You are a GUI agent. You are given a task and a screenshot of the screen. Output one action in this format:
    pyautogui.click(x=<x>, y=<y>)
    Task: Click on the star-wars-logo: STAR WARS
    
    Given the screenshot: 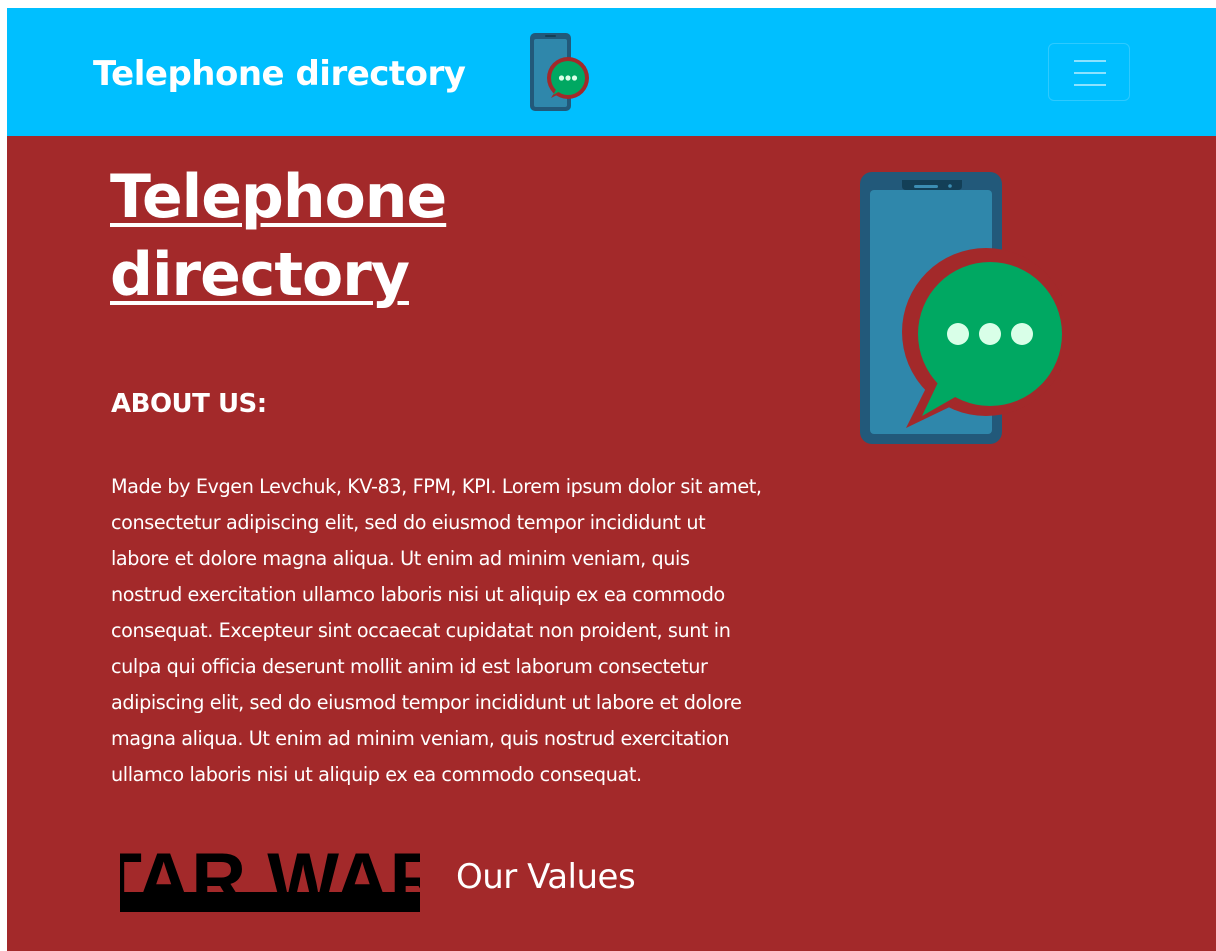 What is the action you would take?
    pyautogui.click(x=270, y=880)
    